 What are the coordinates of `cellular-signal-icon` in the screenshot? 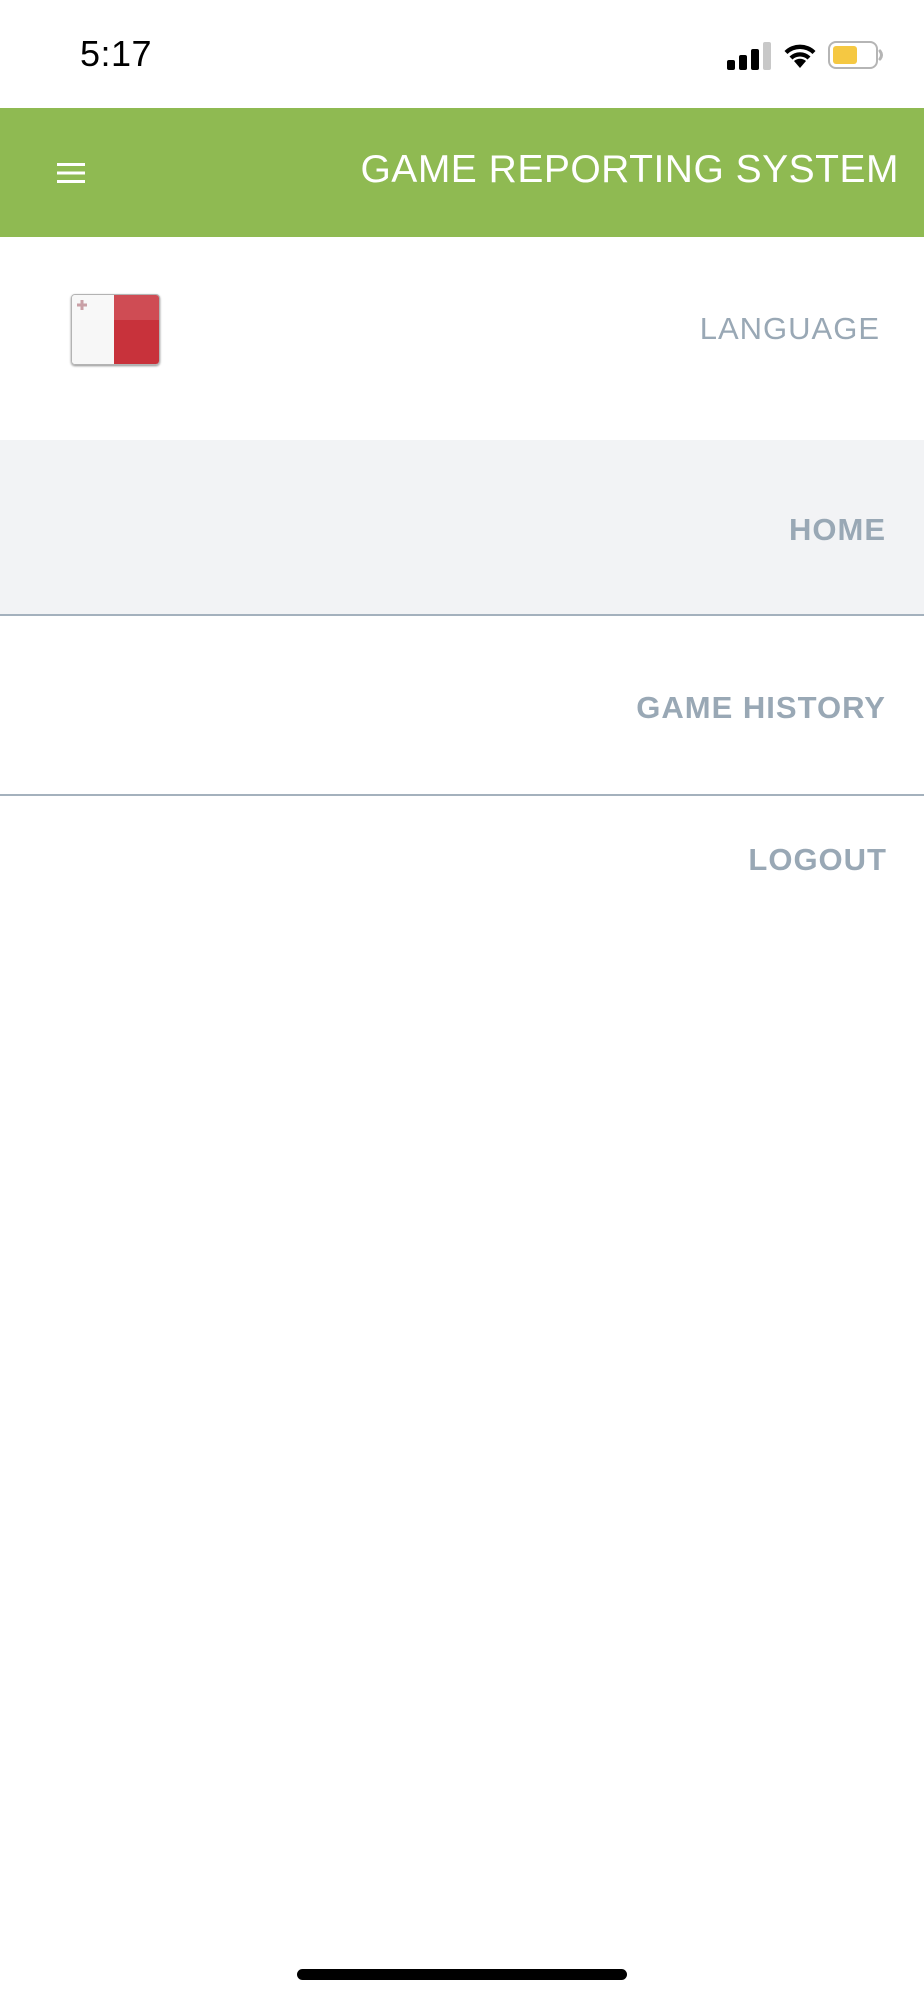 It's located at (749, 56).